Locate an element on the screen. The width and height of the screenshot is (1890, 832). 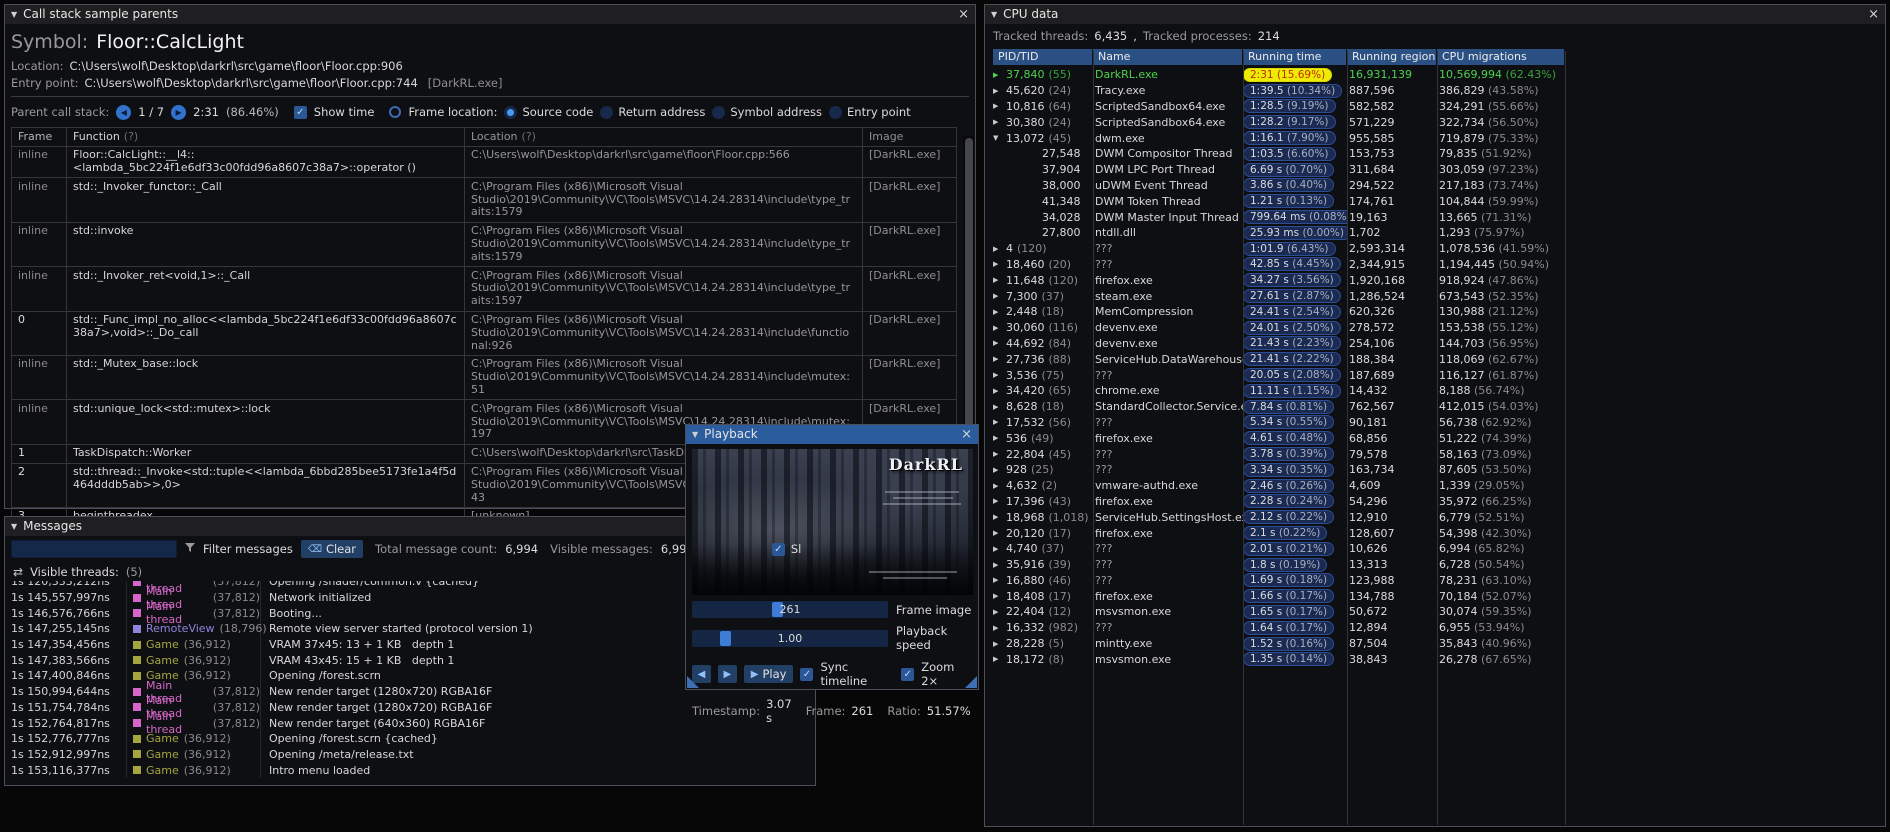
col-location: Location (?) is located at coordinates (664, 136).